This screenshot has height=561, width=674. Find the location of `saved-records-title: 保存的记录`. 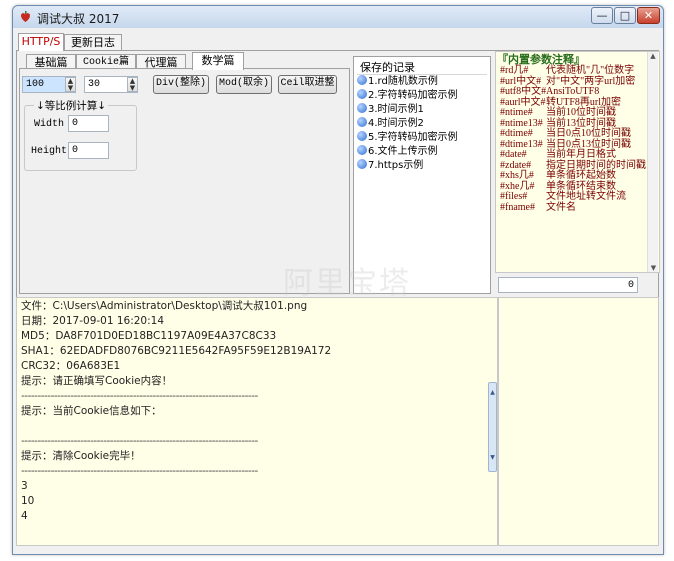

saved-records-title: 保存的记录 is located at coordinates (387, 67).